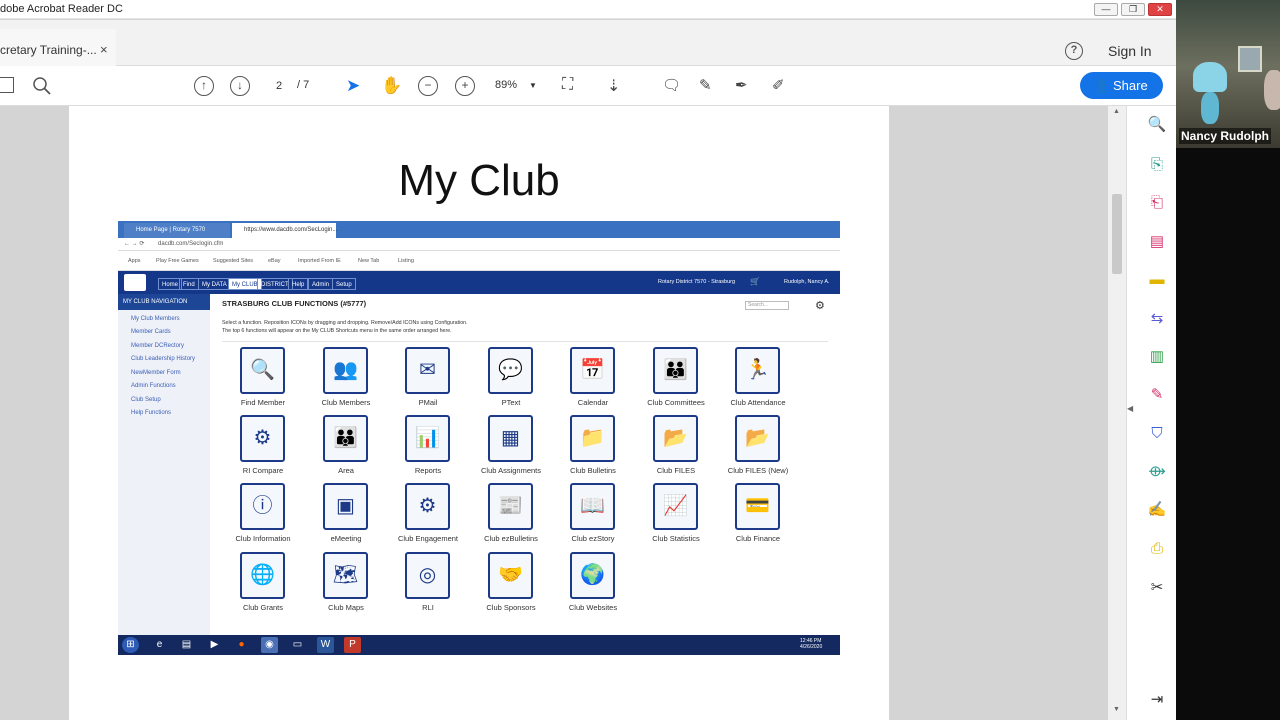 This screenshot has height=720, width=1280. I want to click on system-clock: 12:46 PM 4/26/2020, so click(811, 644).